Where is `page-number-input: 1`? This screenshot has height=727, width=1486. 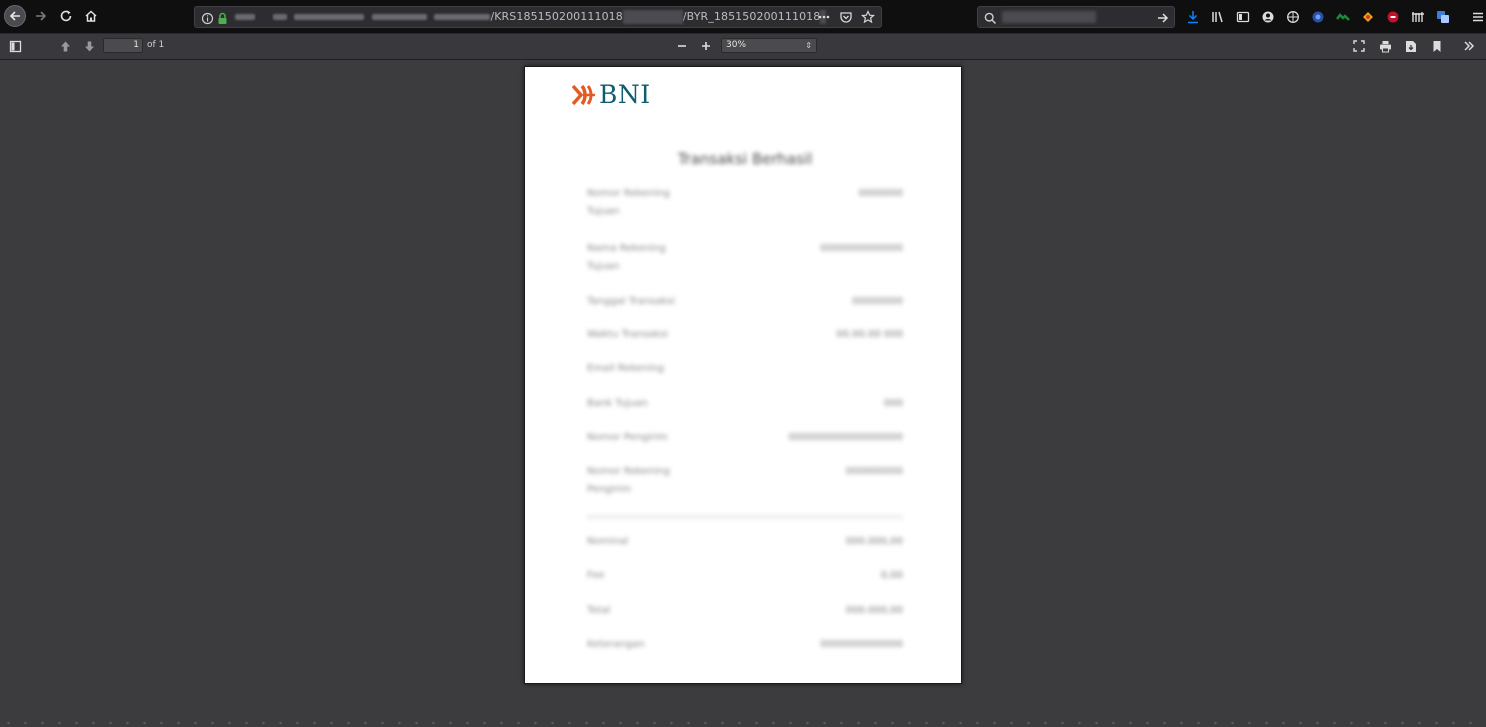
page-number-input: 1 is located at coordinates (123, 45).